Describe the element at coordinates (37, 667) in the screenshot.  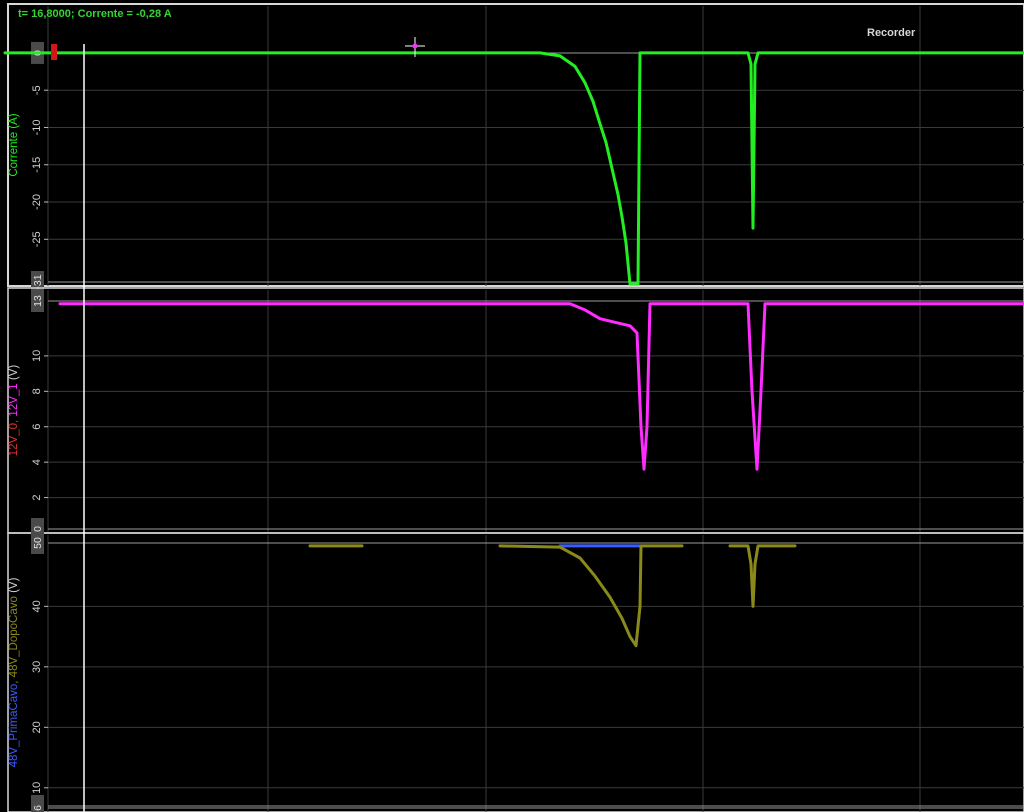
I see `y-tick-label: 30` at that location.